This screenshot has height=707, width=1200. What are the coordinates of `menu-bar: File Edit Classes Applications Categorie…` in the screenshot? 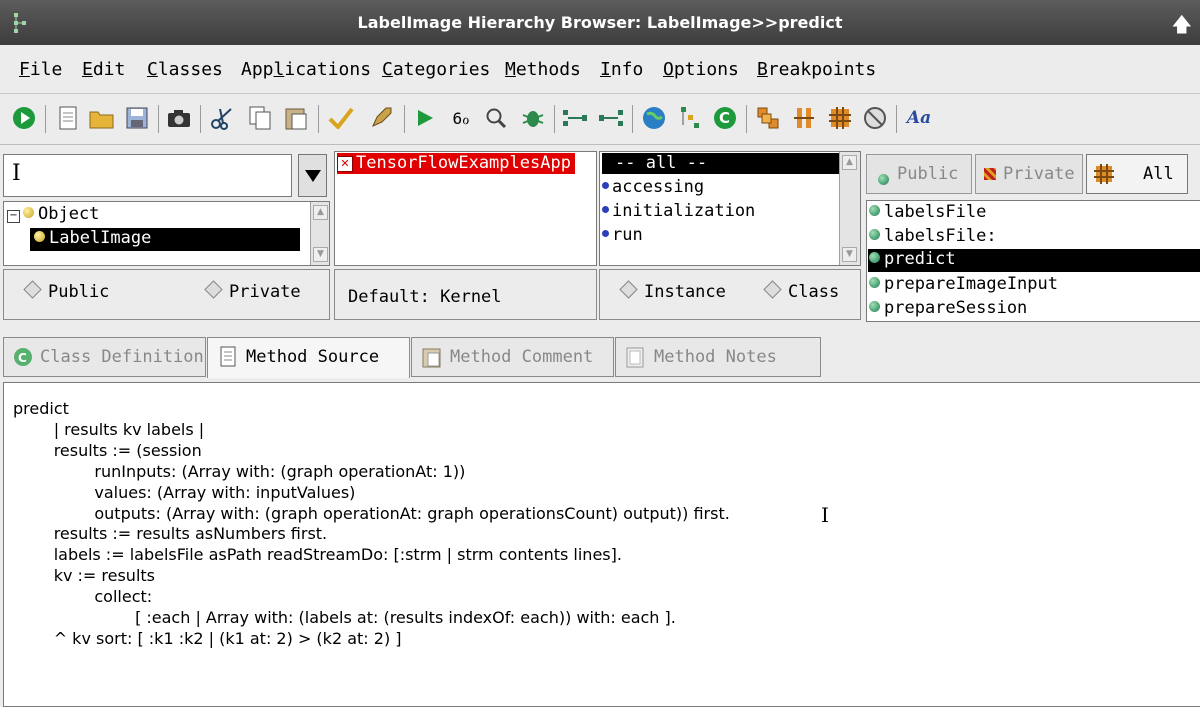 It's located at (600, 70).